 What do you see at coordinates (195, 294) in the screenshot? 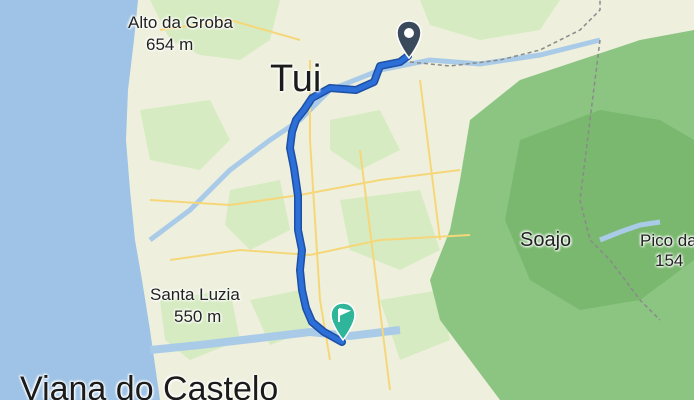
I see `place-label-santa-luzia: Santa Luzia` at bounding box center [195, 294].